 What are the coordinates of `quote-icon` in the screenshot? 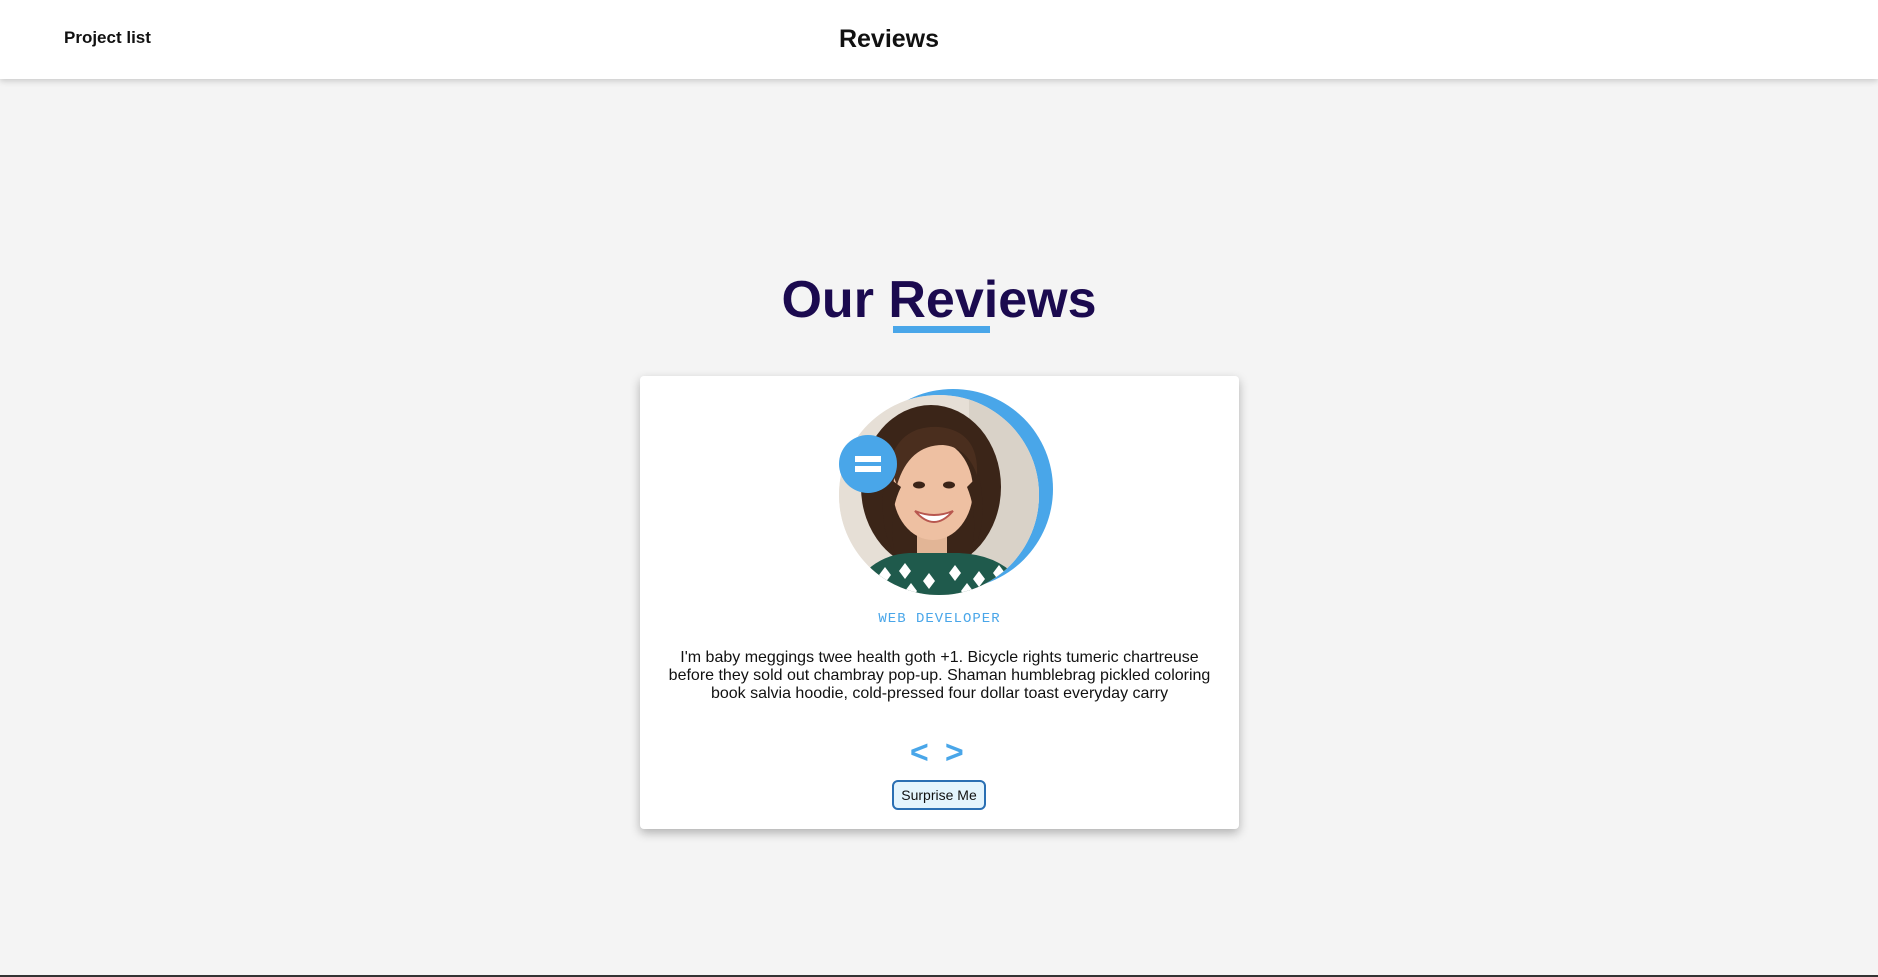 It's located at (868, 464).